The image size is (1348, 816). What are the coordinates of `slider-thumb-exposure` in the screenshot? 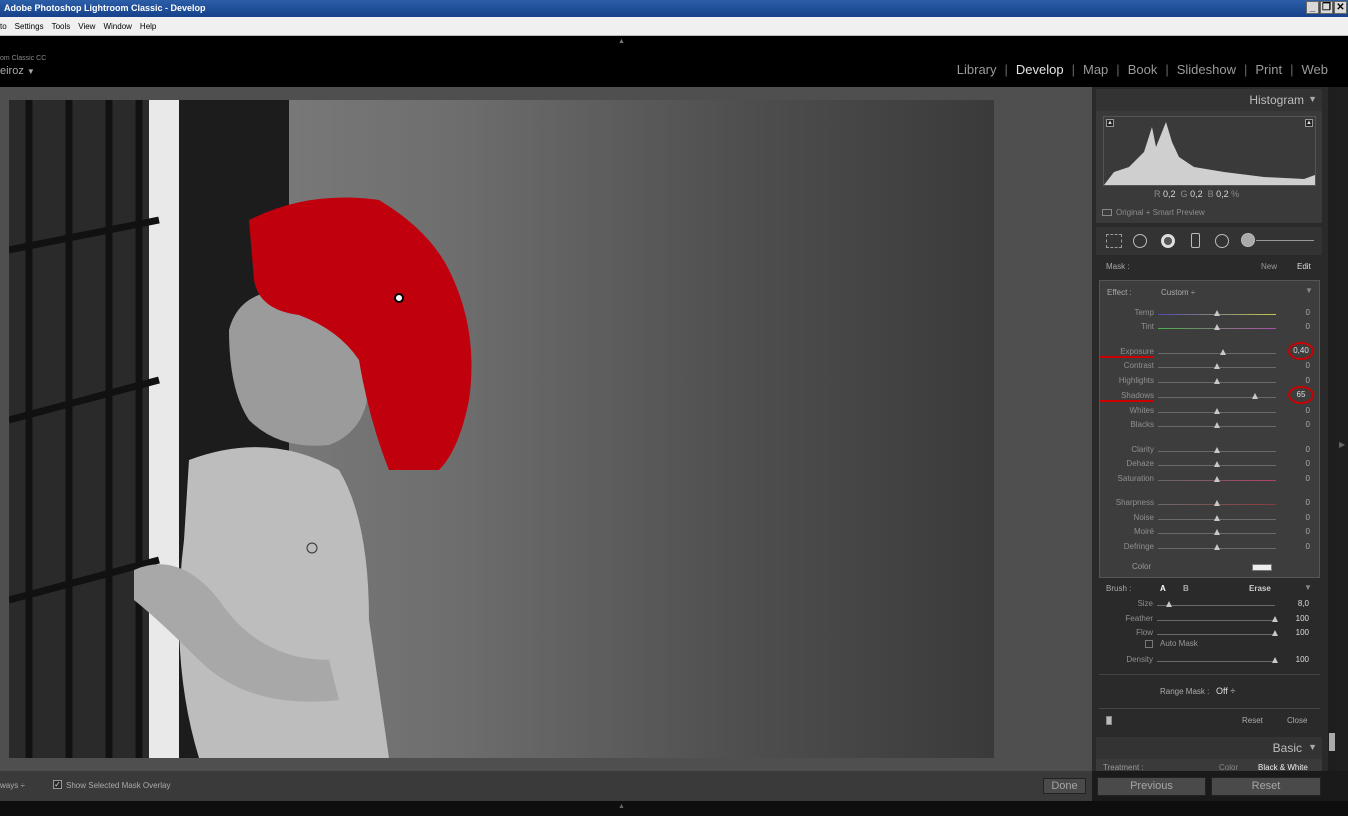 It's located at (1222, 352).